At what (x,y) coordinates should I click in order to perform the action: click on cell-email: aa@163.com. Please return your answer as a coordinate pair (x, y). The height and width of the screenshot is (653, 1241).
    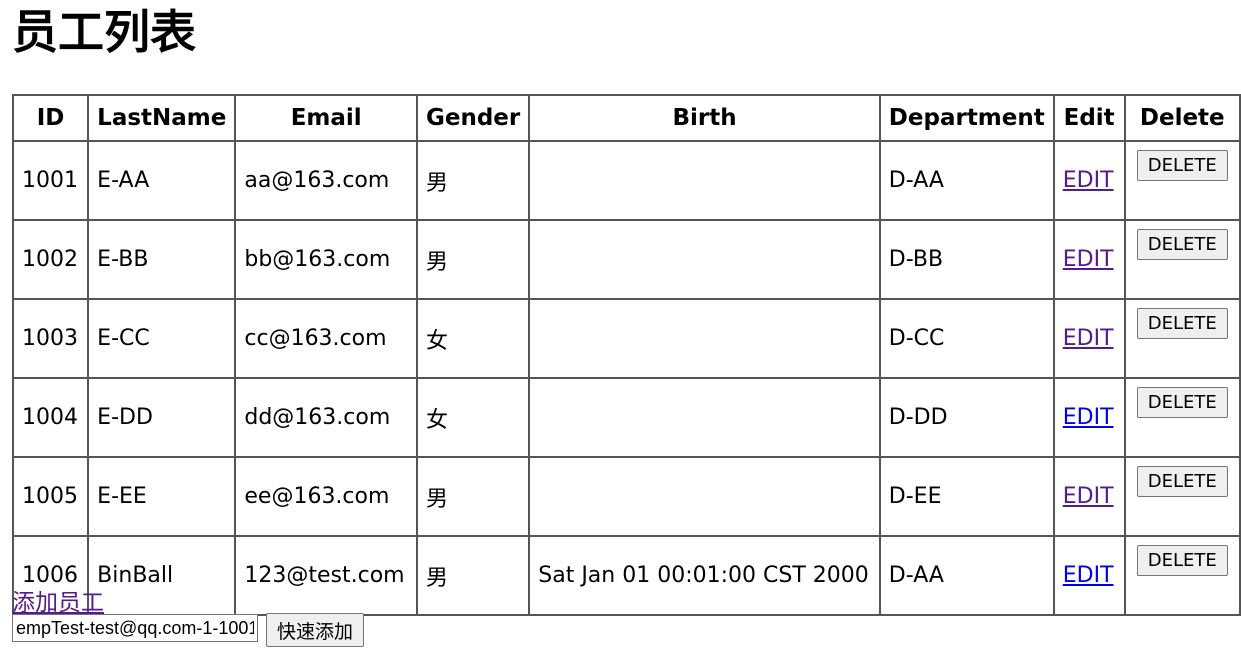
    Looking at the image, I should click on (326, 180).